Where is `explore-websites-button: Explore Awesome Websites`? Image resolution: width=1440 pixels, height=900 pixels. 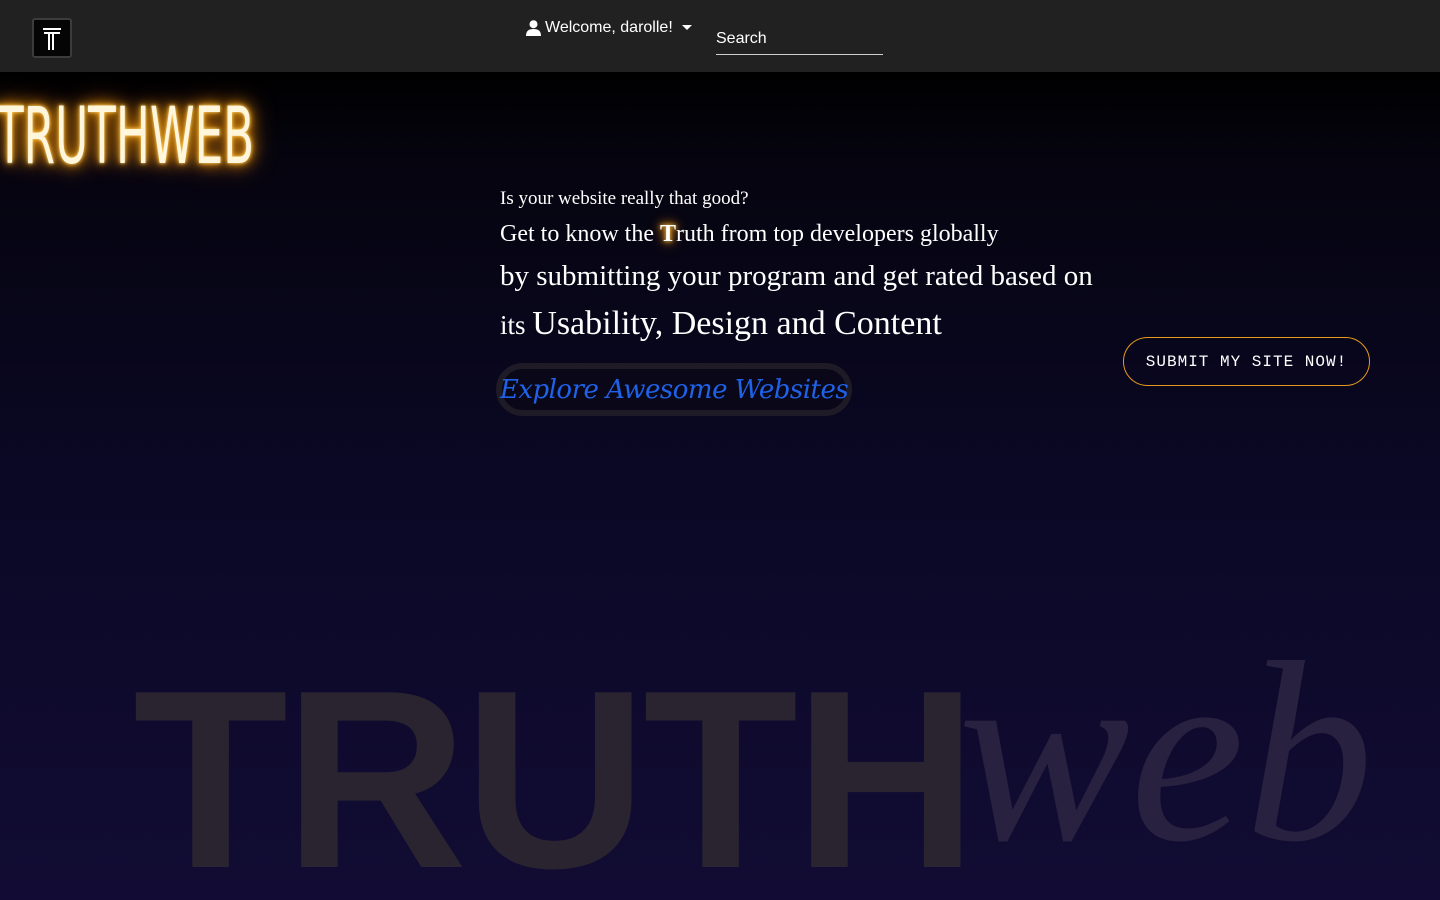 explore-websites-button: Explore Awesome Websites is located at coordinates (674, 389).